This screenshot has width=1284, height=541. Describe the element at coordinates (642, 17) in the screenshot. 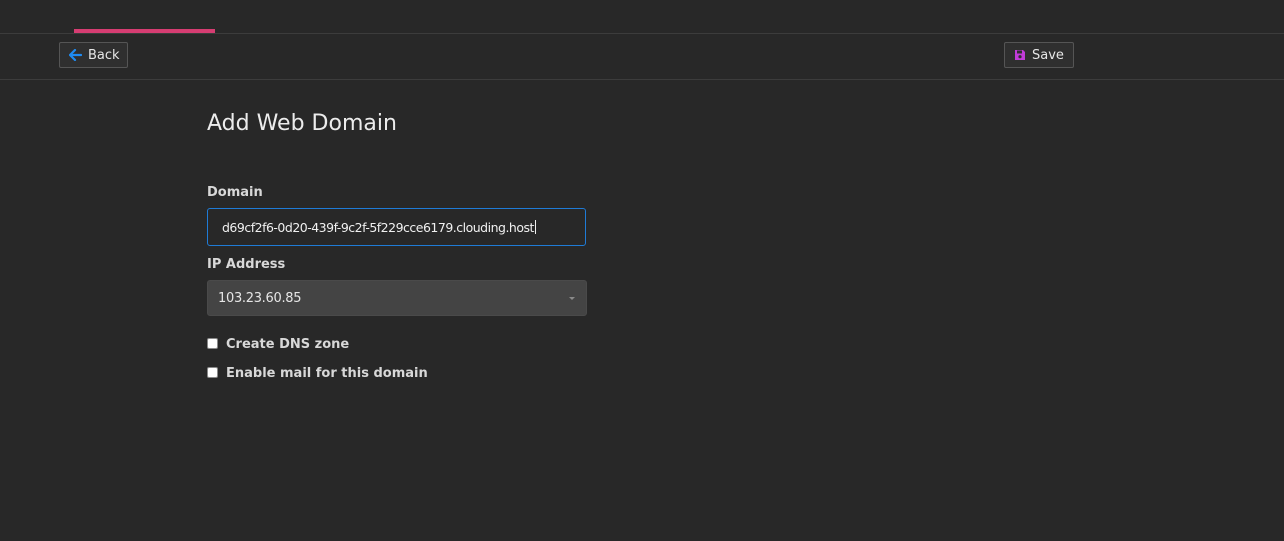

I see `top-navigation-bar` at that location.